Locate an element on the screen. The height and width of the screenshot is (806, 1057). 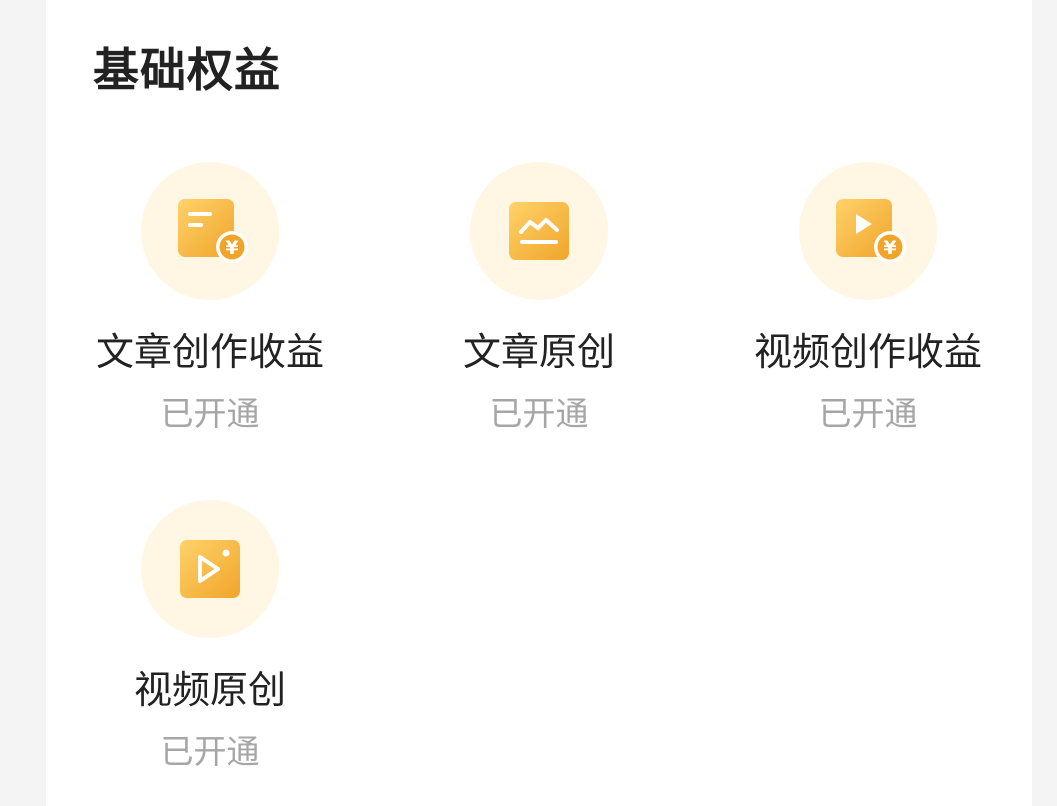
video-original-icon-wrap is located at coordinates (210, 569).